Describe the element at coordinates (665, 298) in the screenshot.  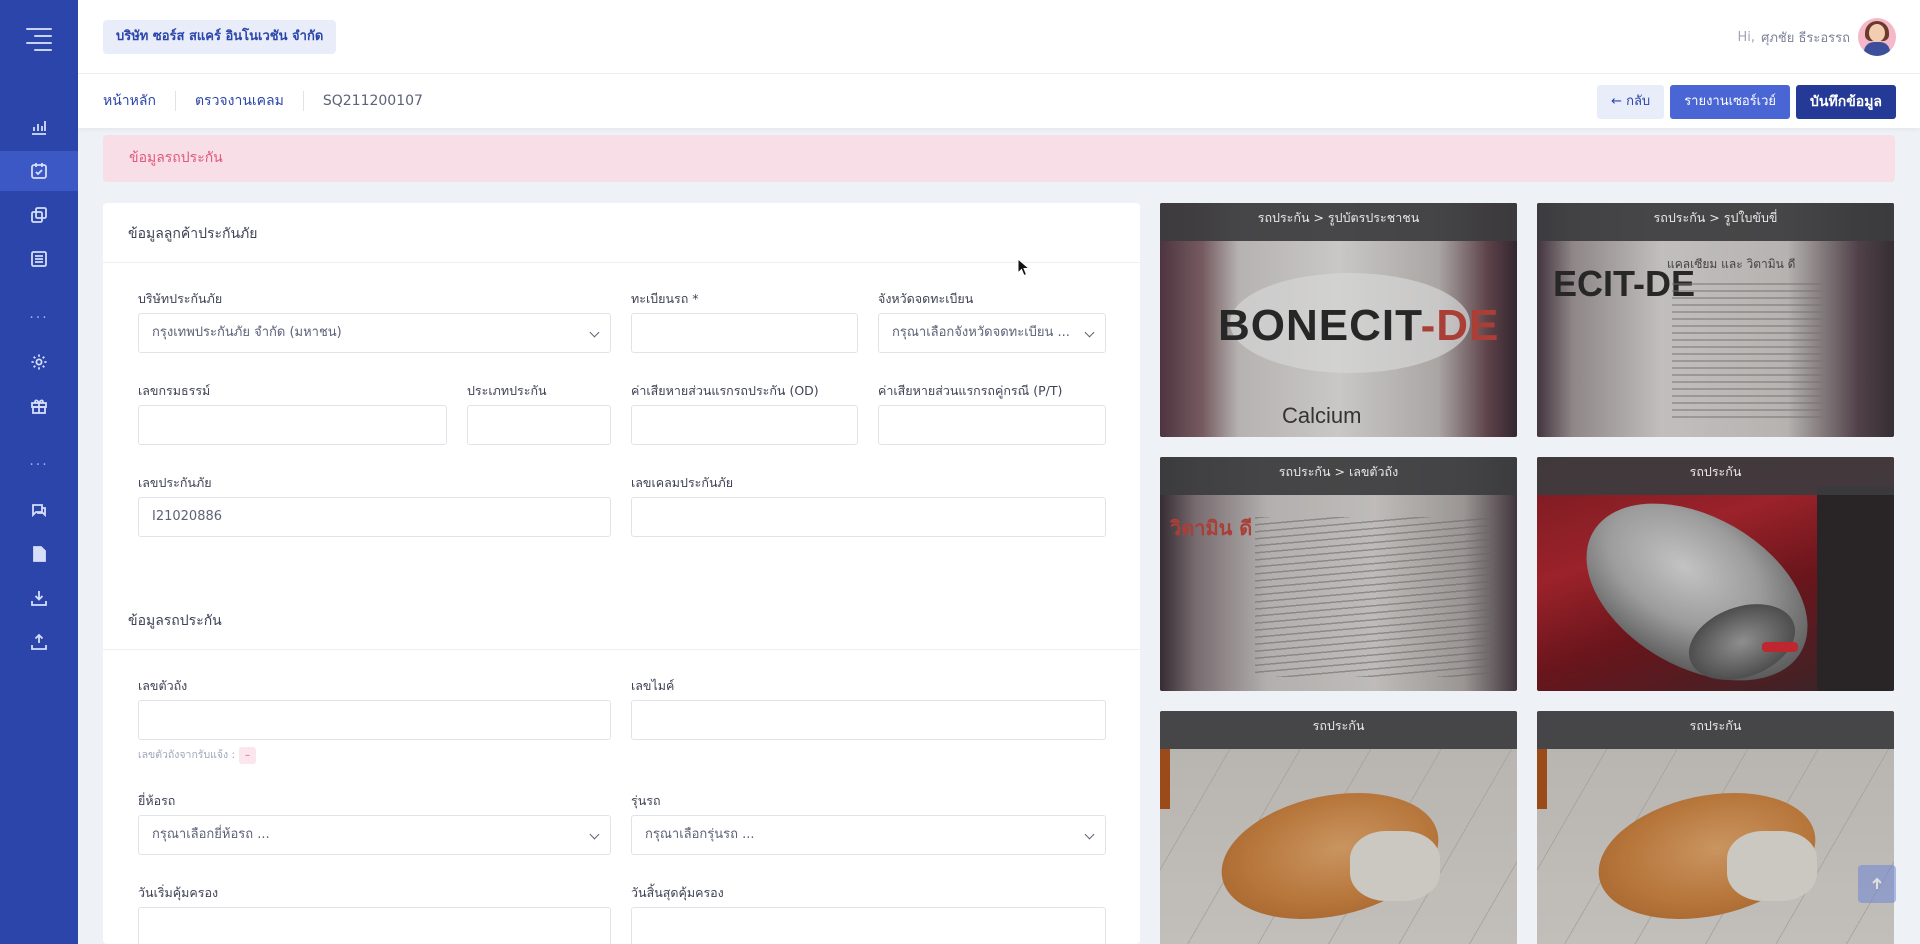
I see `plate-label: ทะเบียนรถ *` at that location.